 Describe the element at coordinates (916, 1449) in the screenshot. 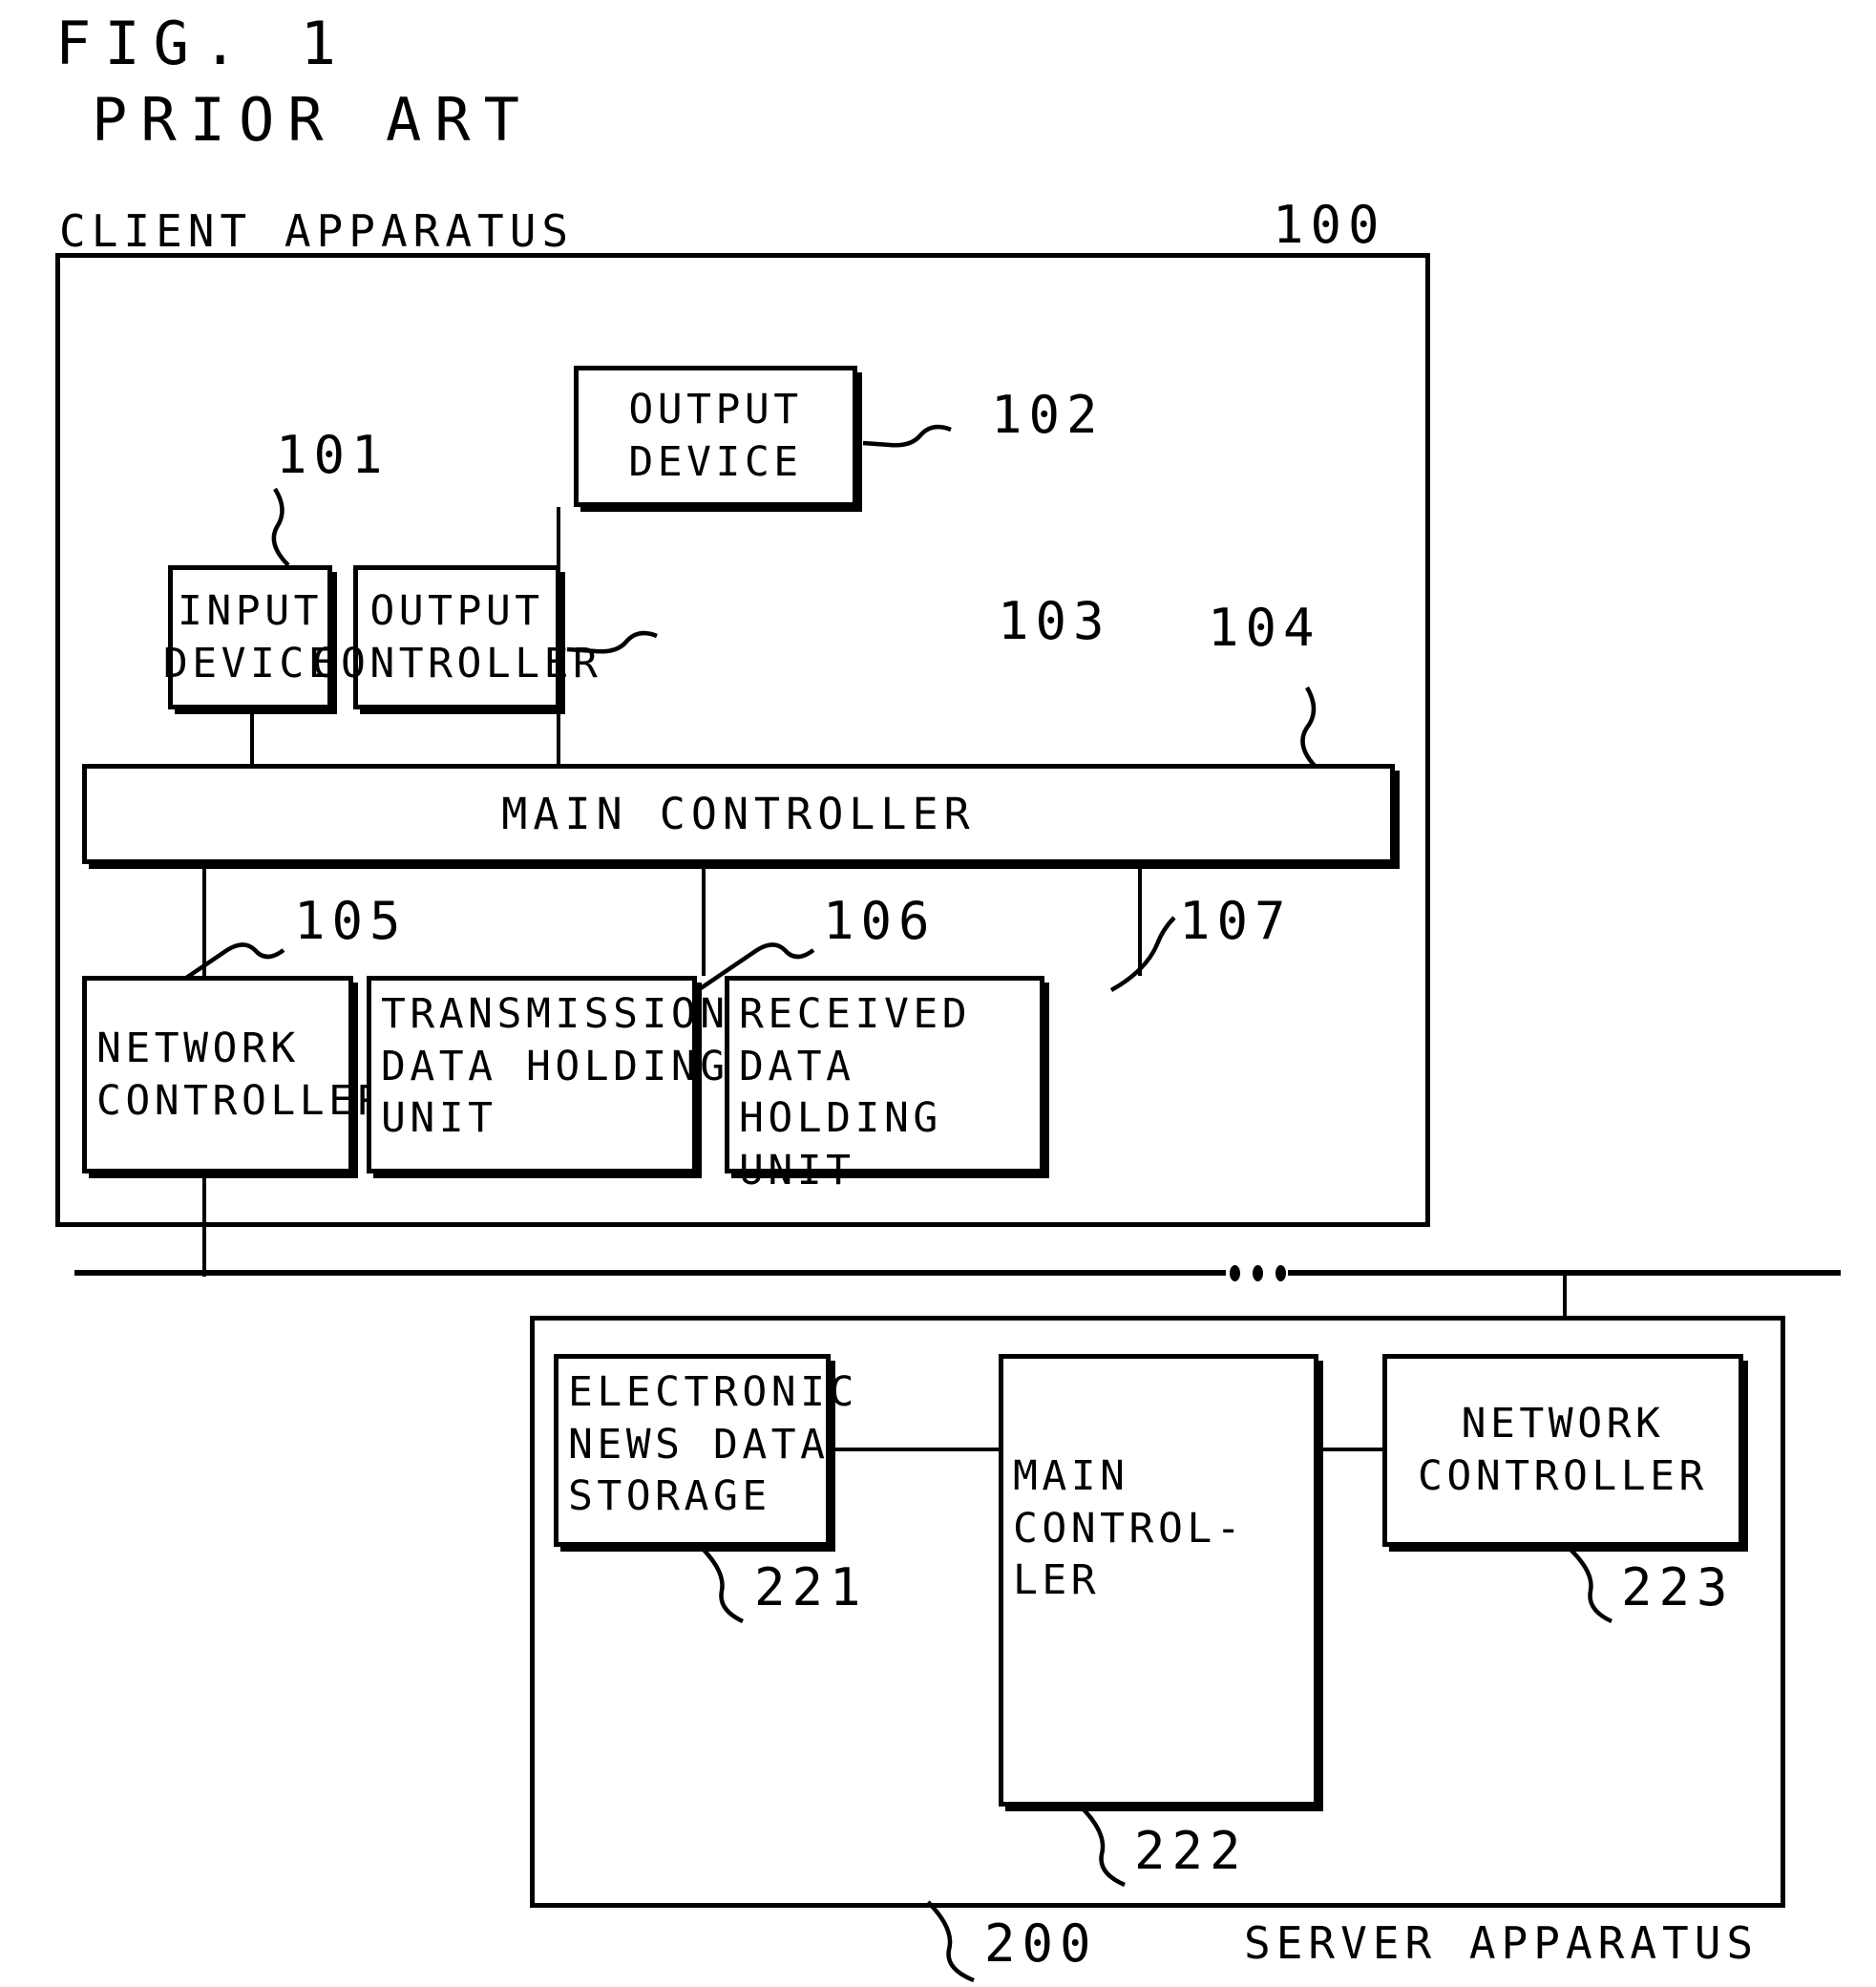

I see `connector-storage-to-server-main` at that location.